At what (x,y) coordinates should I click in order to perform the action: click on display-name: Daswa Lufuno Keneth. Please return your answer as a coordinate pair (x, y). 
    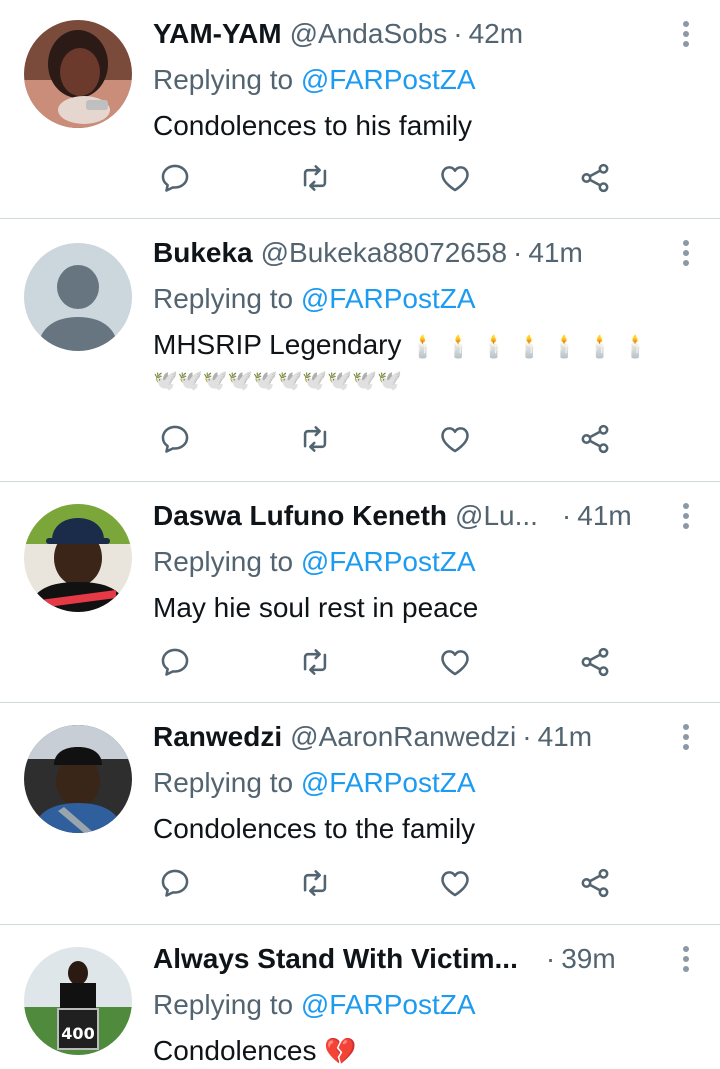
    Looking at the image, I should click on (300, 516).